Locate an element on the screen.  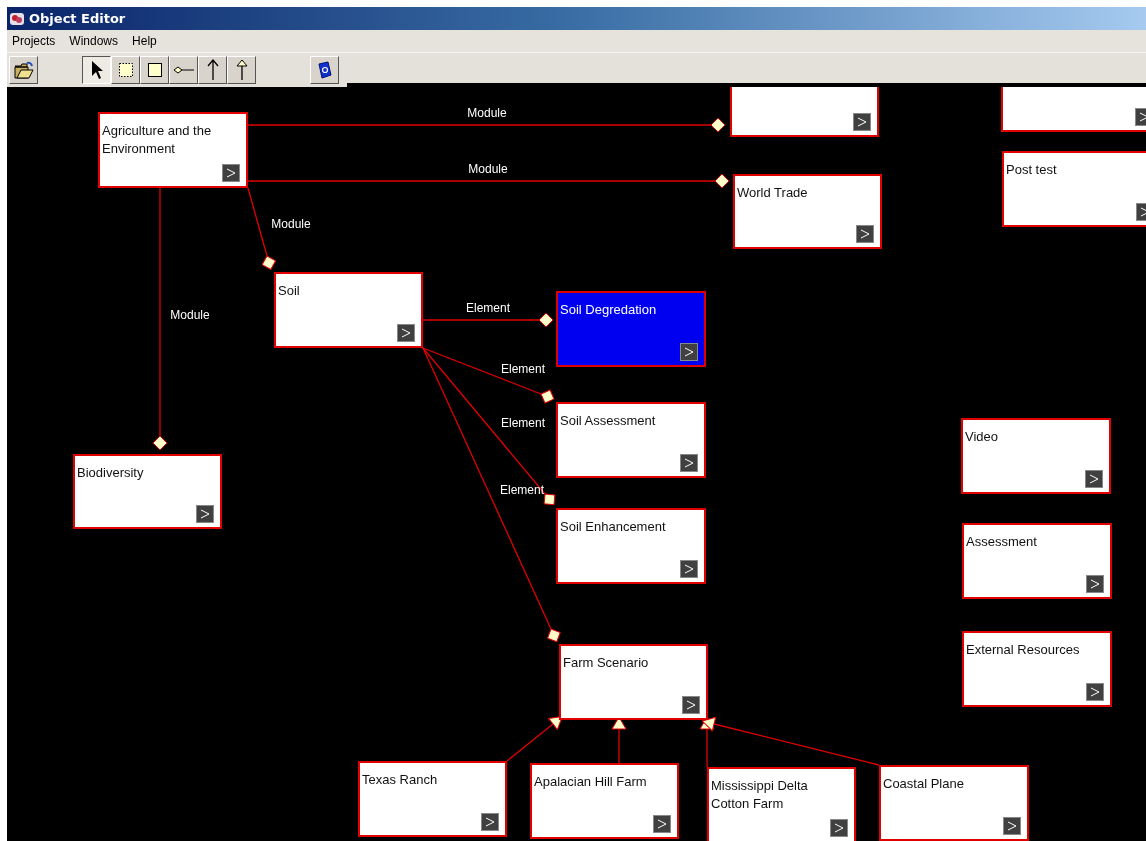
pointer-icon is located at coordinates (96, 70).